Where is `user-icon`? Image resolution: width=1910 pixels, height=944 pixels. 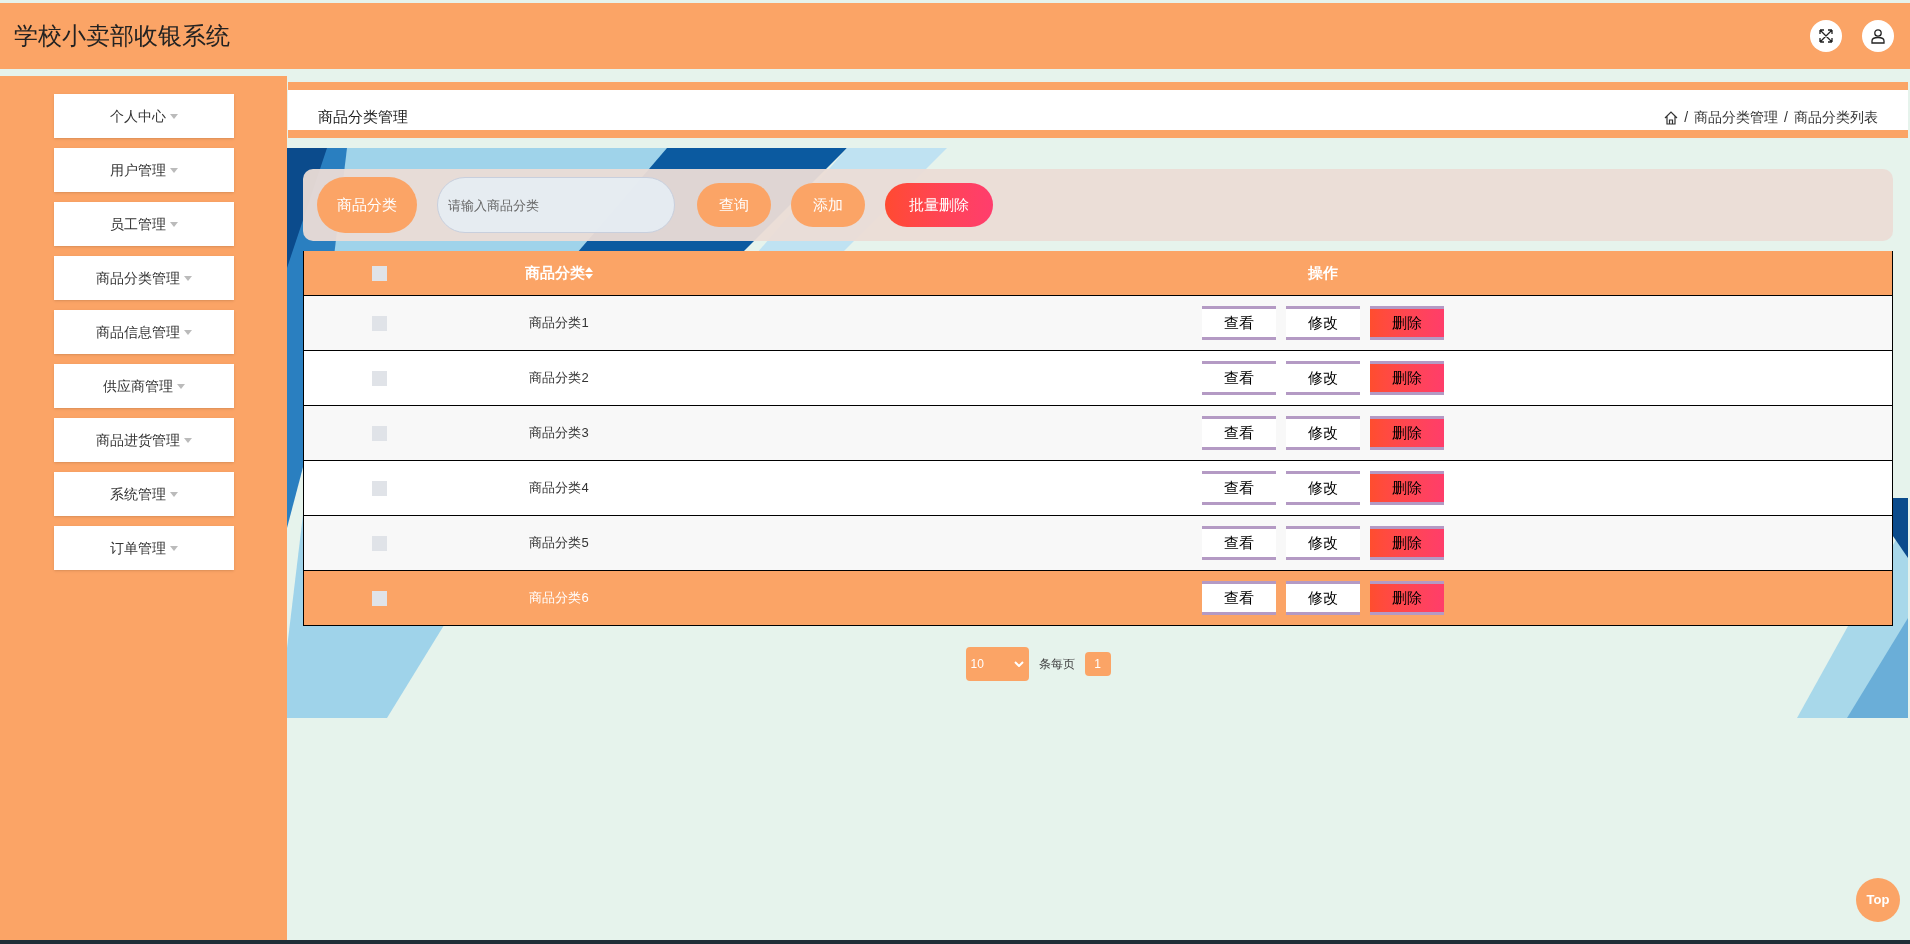
user-icon is located at coordinates (1878, 36).